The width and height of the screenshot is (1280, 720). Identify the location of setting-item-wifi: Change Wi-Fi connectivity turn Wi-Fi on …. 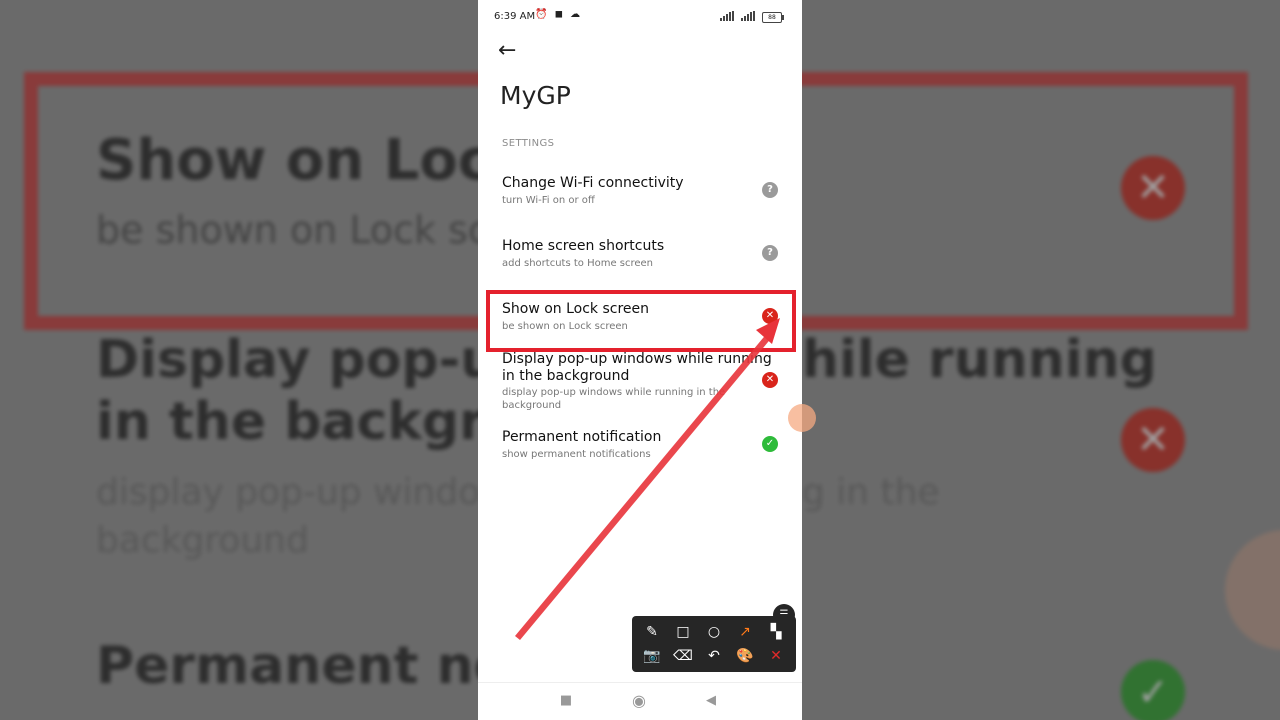
(640, 194).